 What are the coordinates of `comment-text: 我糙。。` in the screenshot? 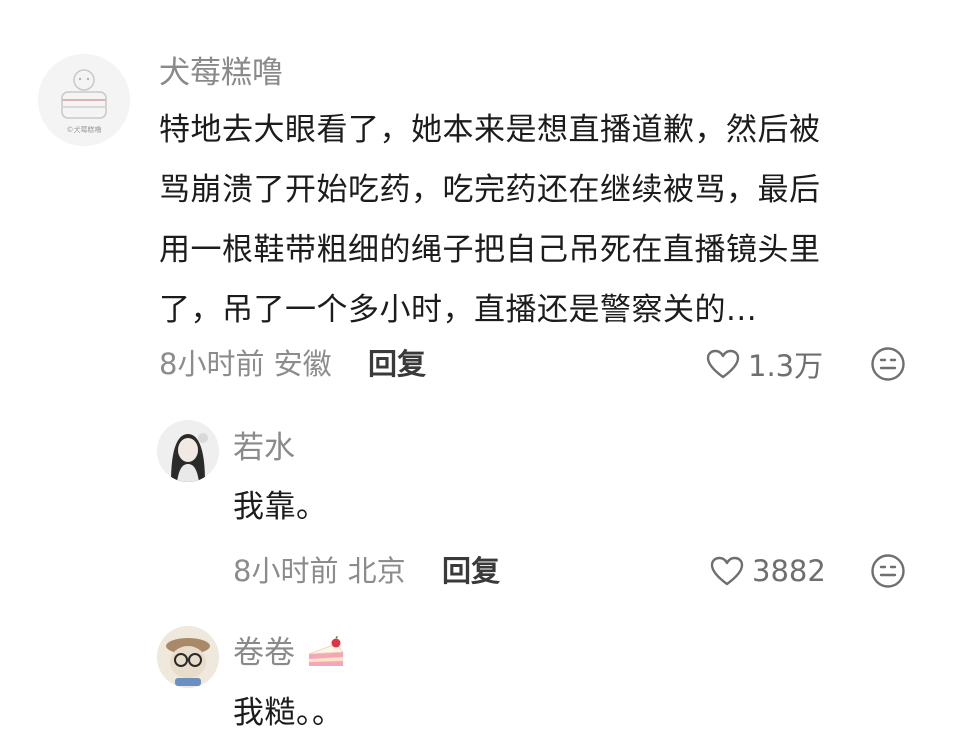 It's located at (288, 713).